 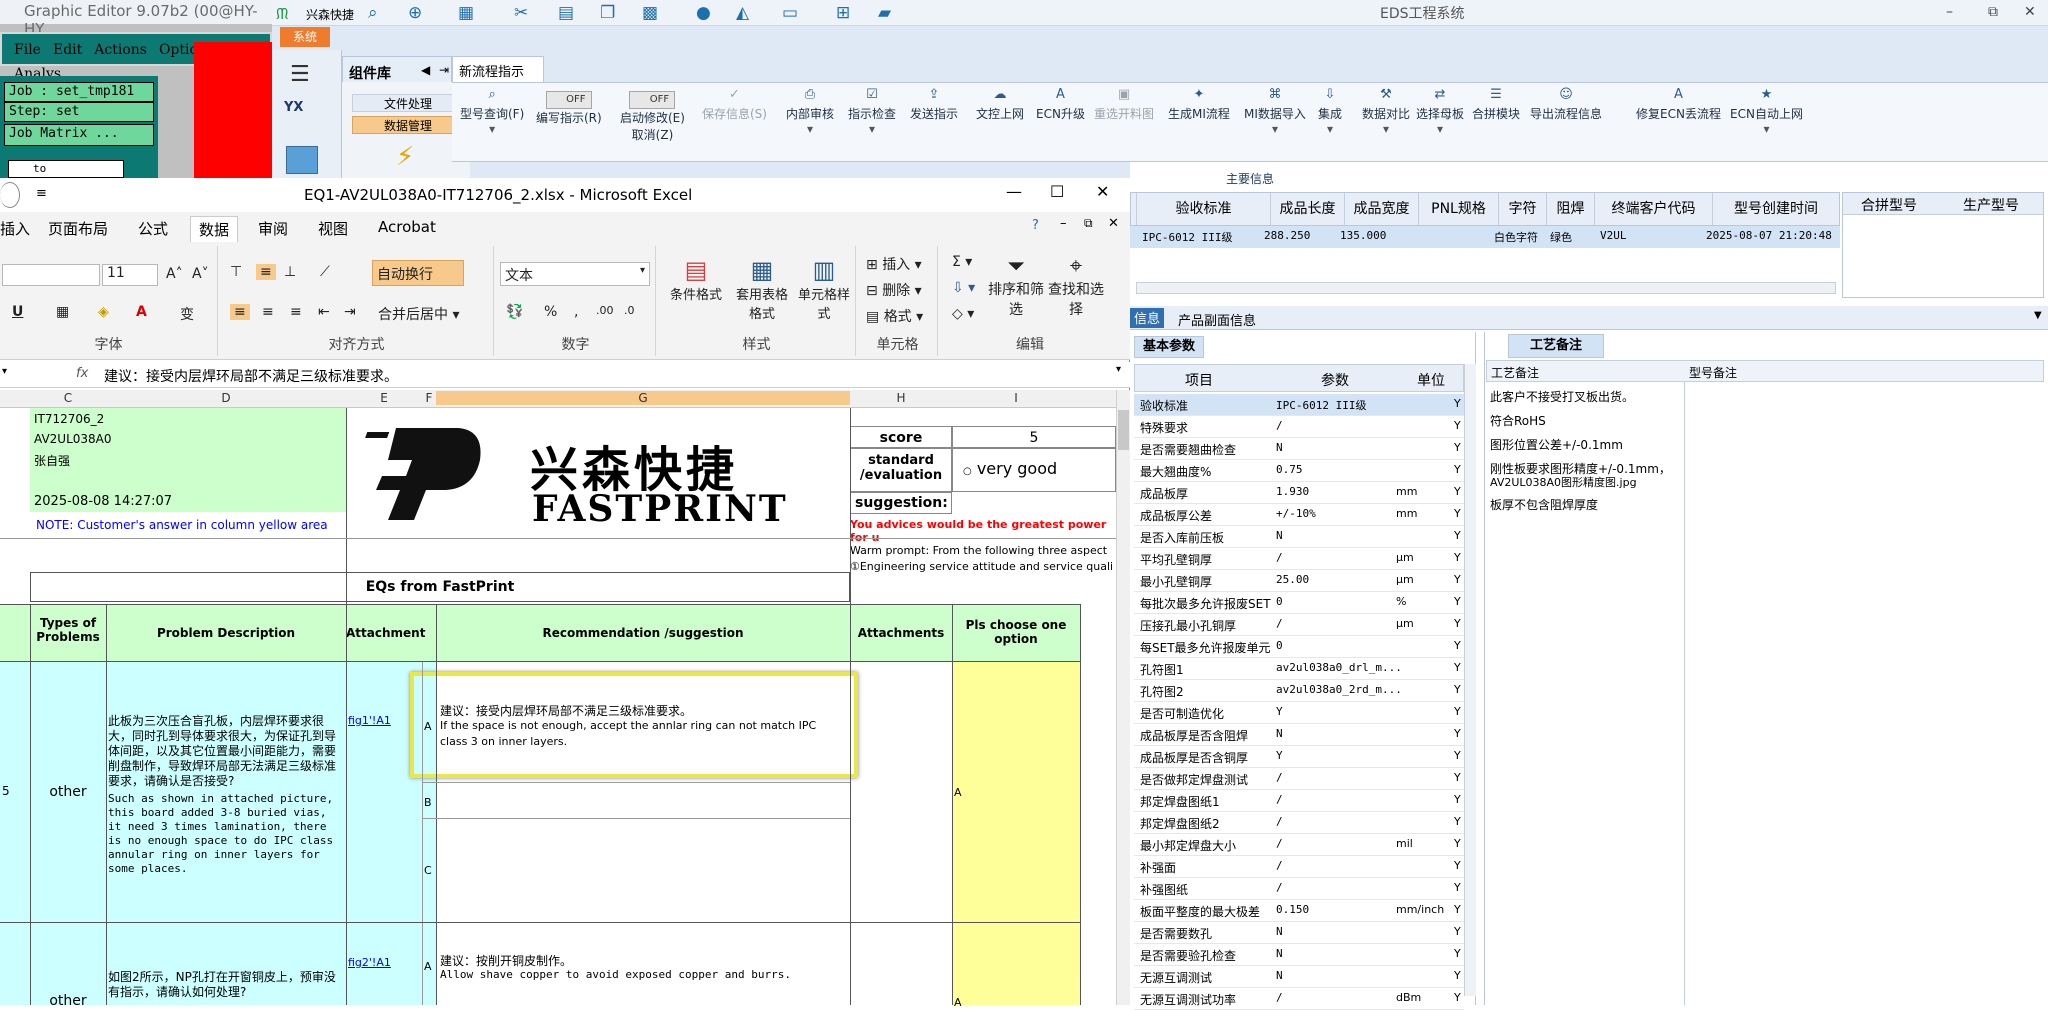 I want to click on btn-model-query: ⌕ 型号查询(F) ▾, so click(x=492, y=111).